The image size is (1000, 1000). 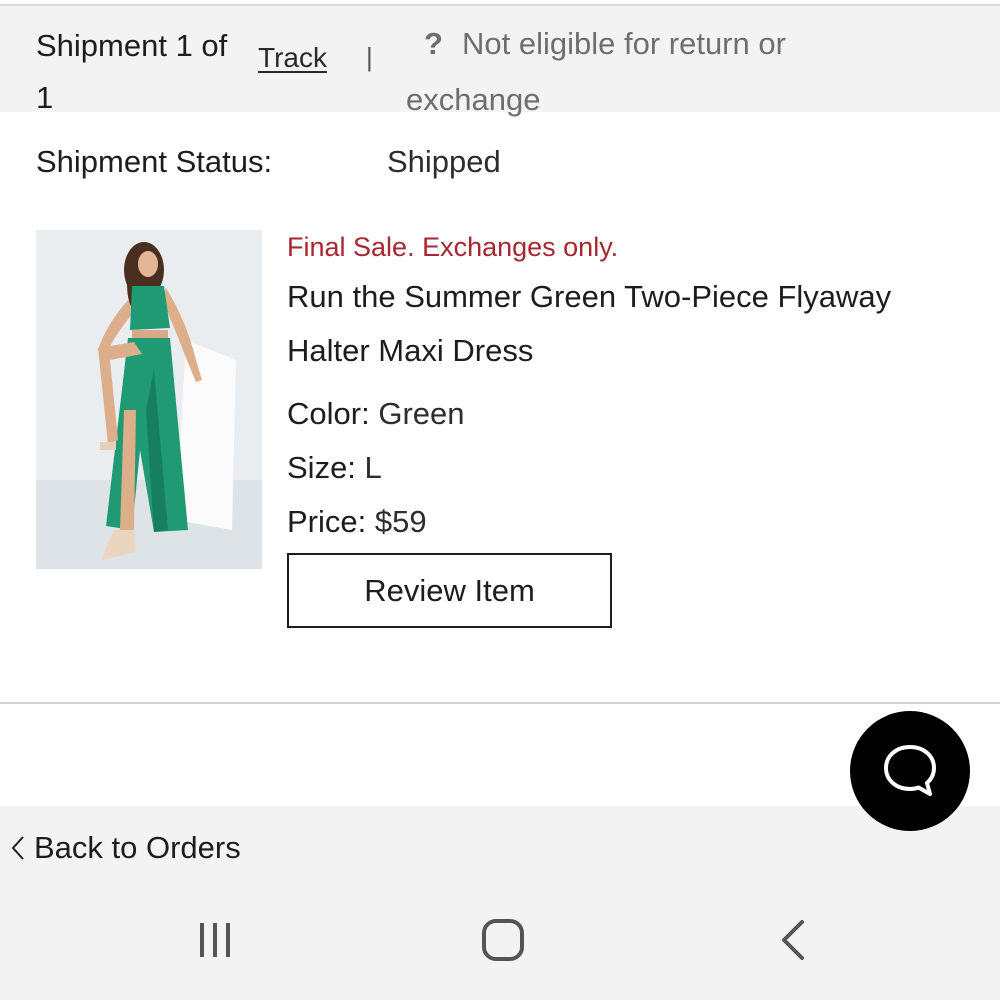 What do you see at coordinates (327, 521) in the screenshot?
I see `price-label: Price:` at bounding box center [327, 521].